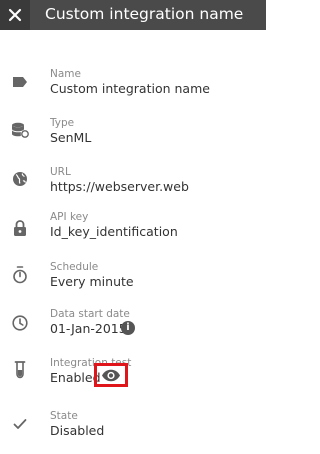 The width and height of the screenshot is (320, 454). Describe the element at coordinates (119, 186) in the screenshot. I see `field-value: https://webserver.web` at that location.